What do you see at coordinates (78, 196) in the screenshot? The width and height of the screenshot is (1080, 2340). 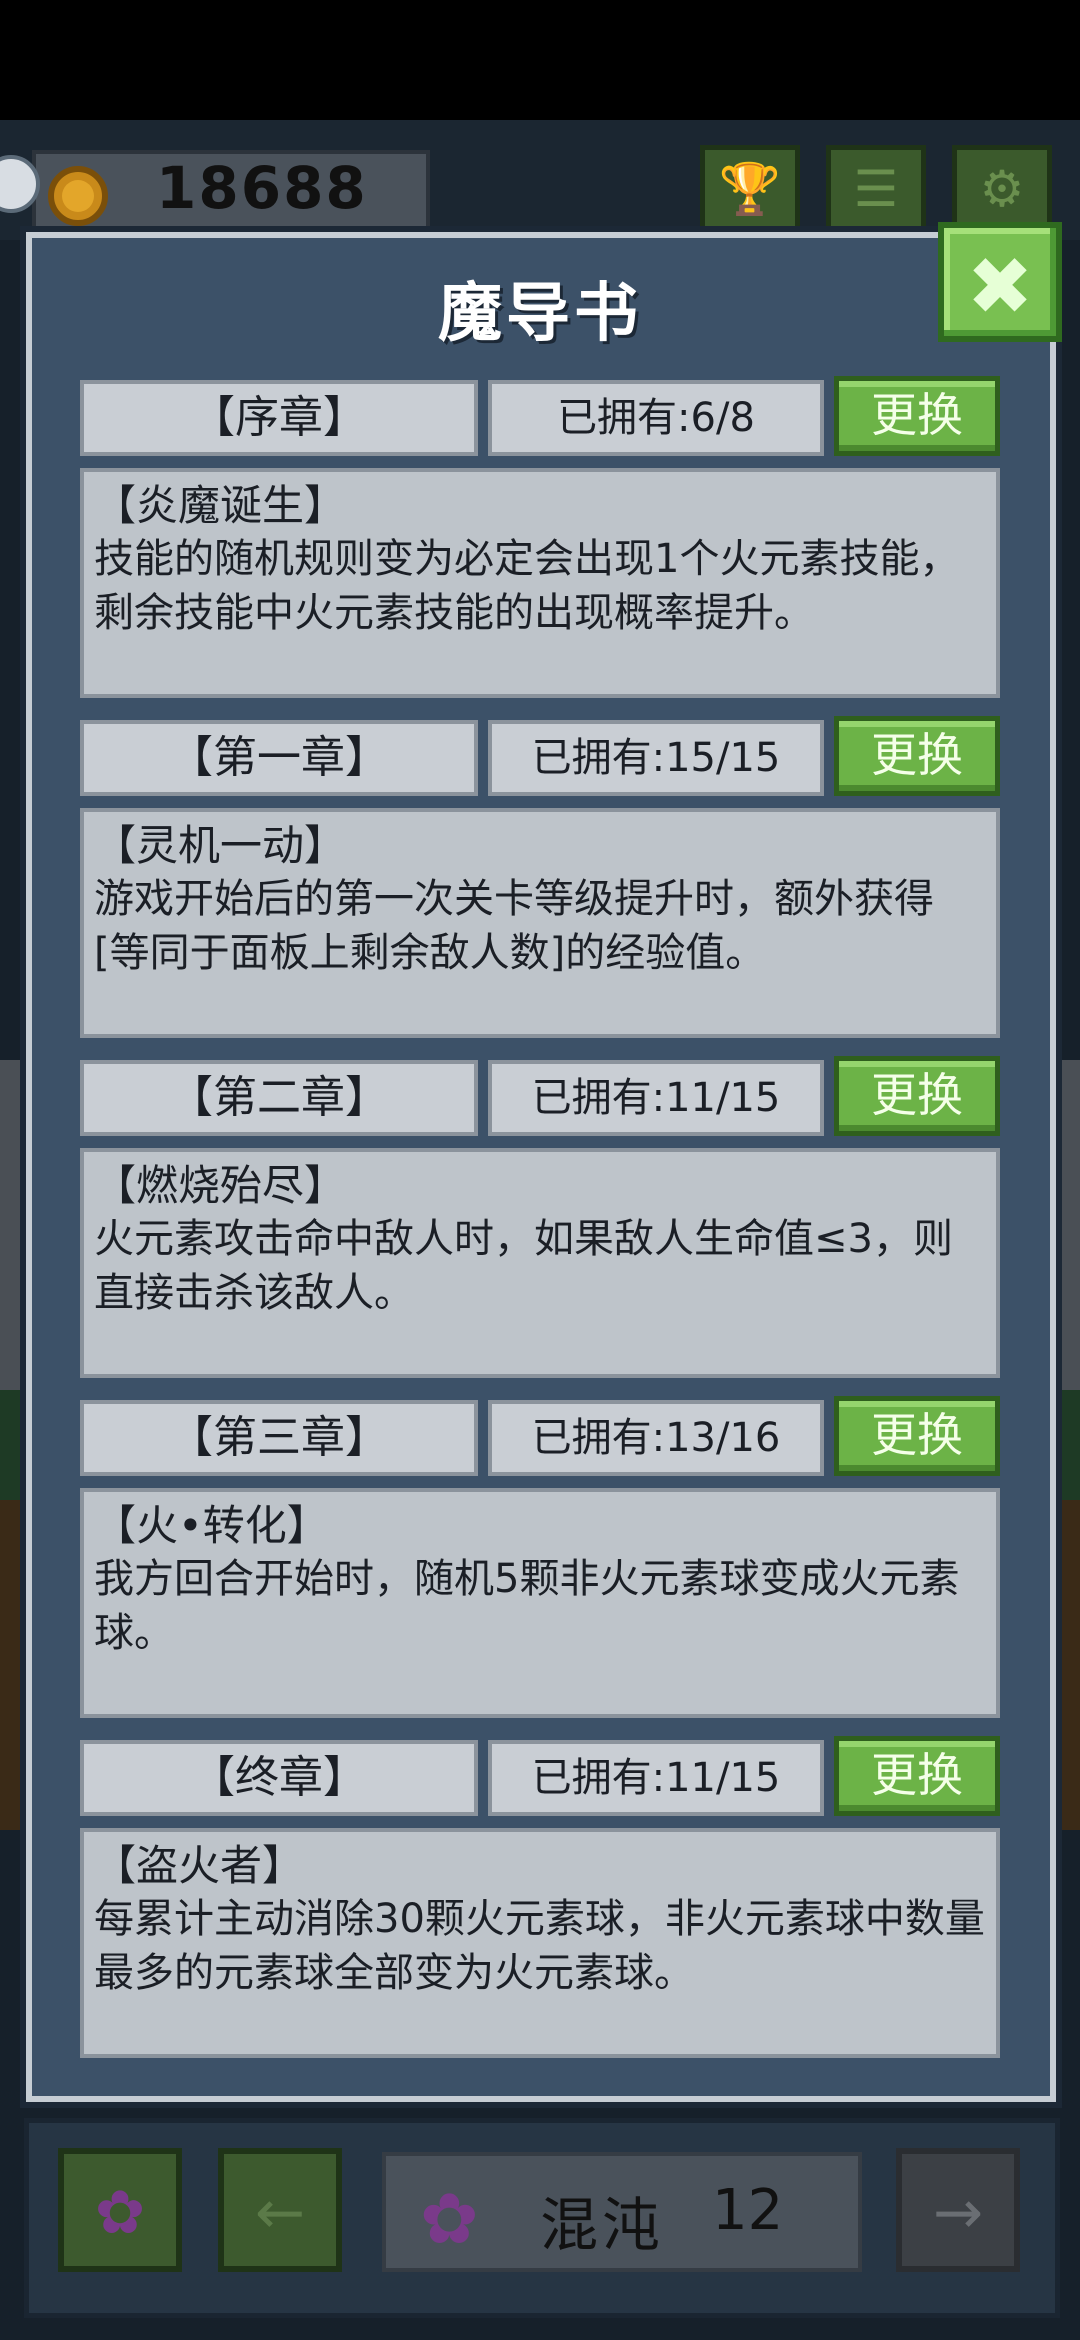 I see `coin-icon-center` at bounding box center [78, 196].